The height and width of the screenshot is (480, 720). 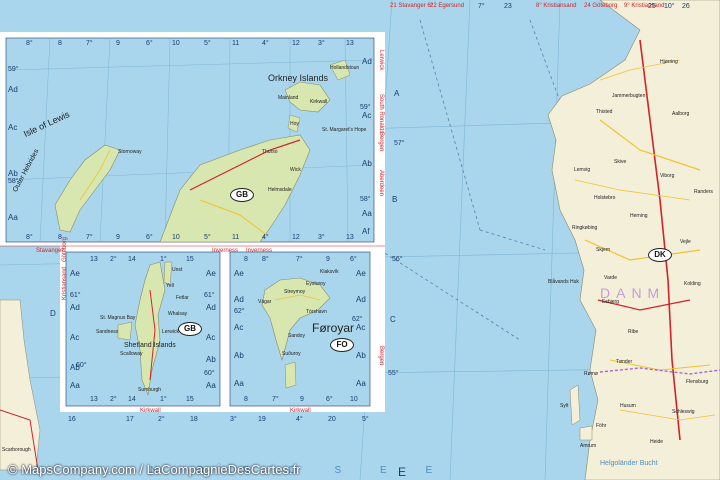 What do you see at coordinates (246, 259) in the screenshot?
I see `grid-number: 8` at bounding box center [246, 259].